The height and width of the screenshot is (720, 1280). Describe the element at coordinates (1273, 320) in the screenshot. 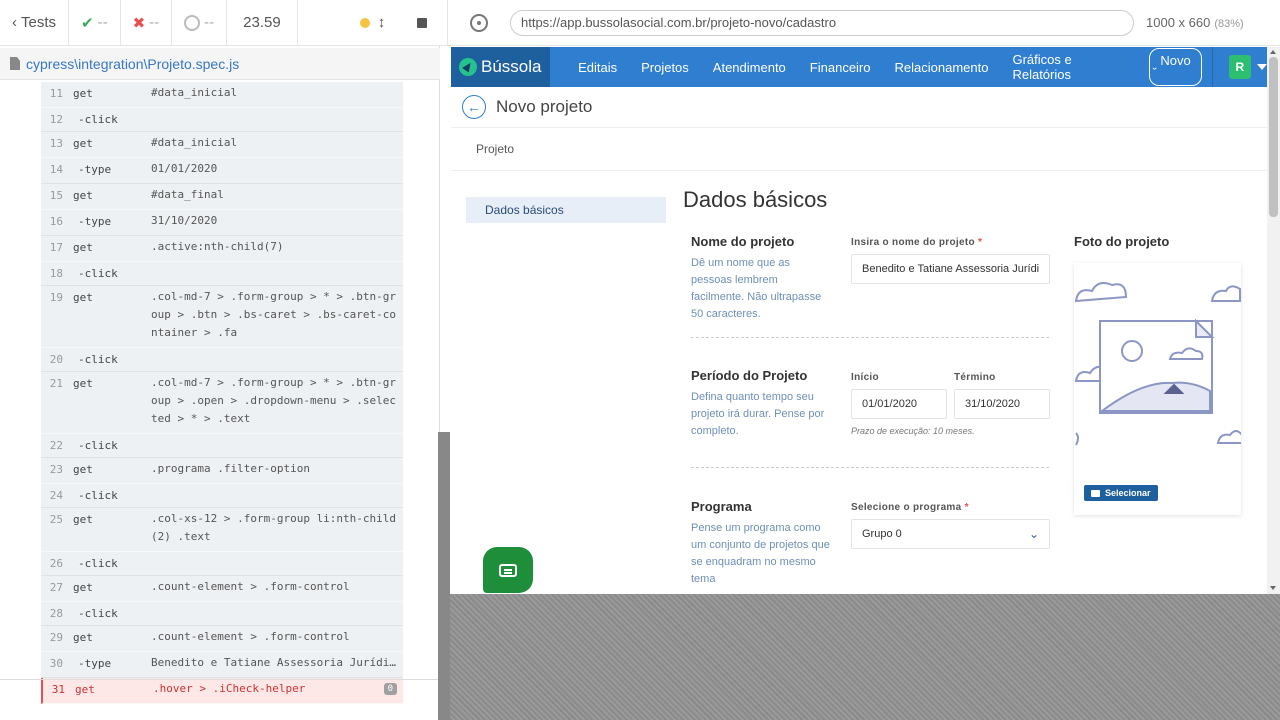

I see `app-scrollbar` at that location.